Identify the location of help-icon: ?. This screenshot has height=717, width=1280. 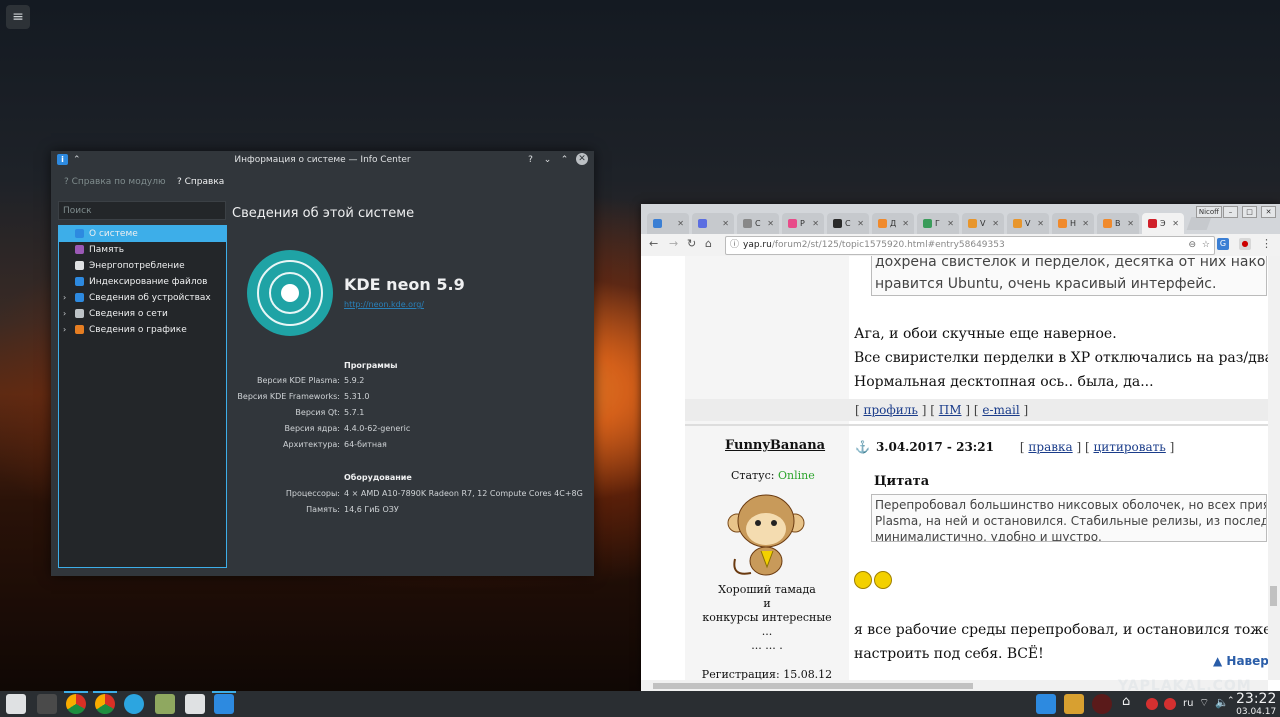
(530, 160).